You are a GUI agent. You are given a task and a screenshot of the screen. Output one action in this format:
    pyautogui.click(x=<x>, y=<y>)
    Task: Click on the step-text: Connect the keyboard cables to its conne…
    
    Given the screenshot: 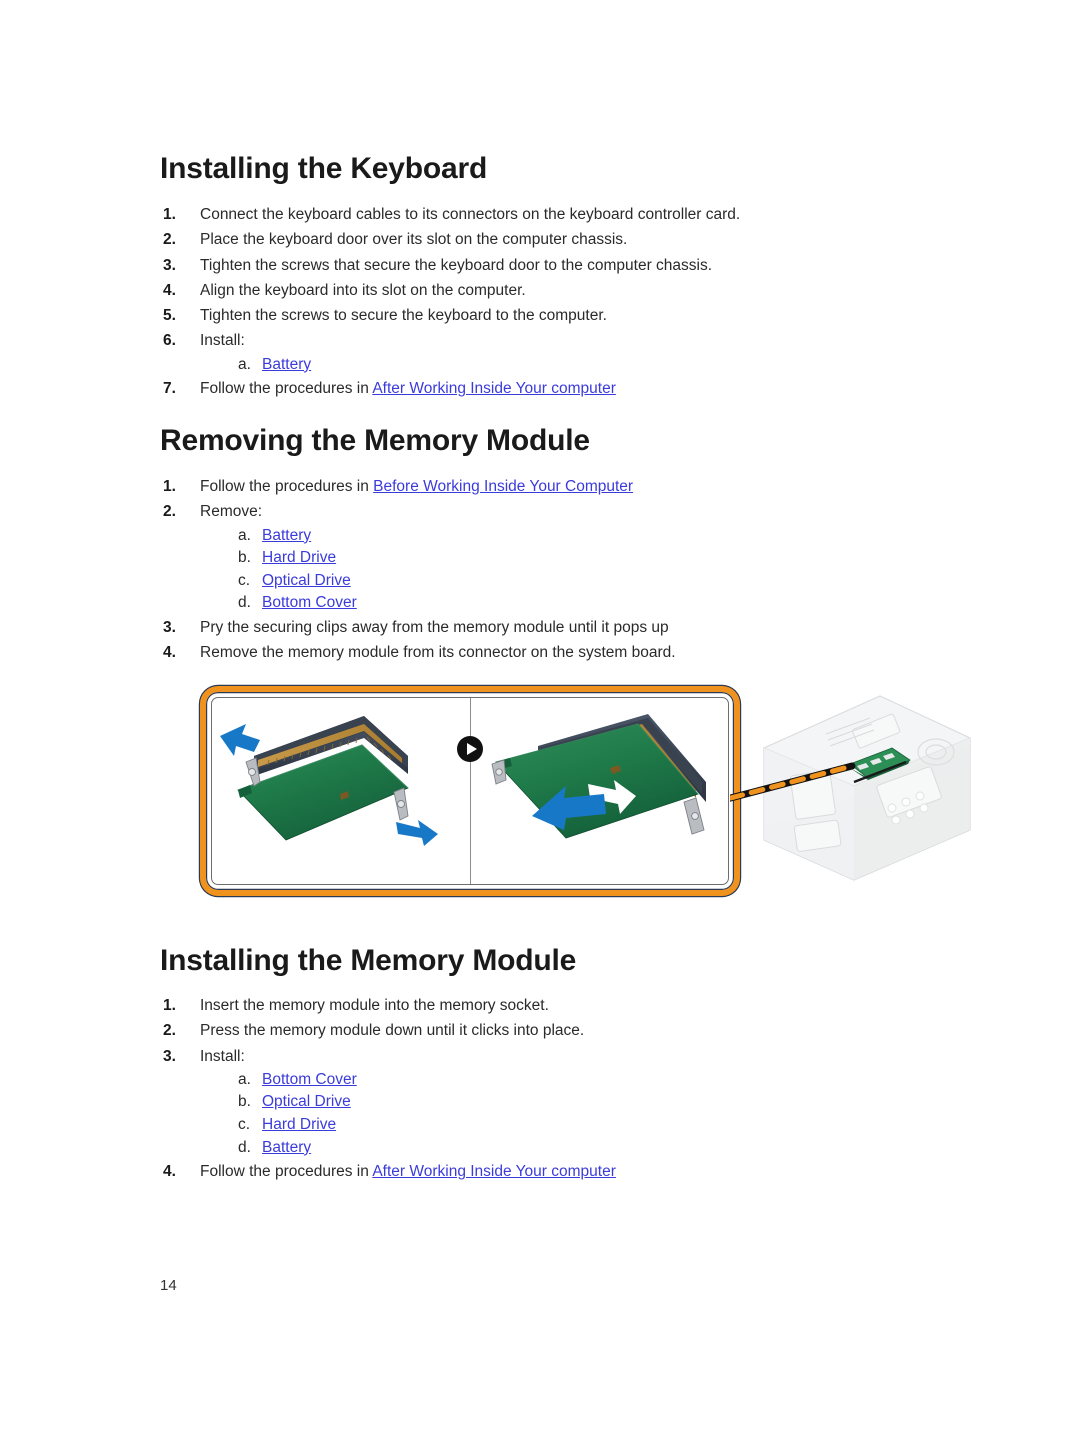 What is the action you would take?
    pyautogui.click(x=470, y=214)
    